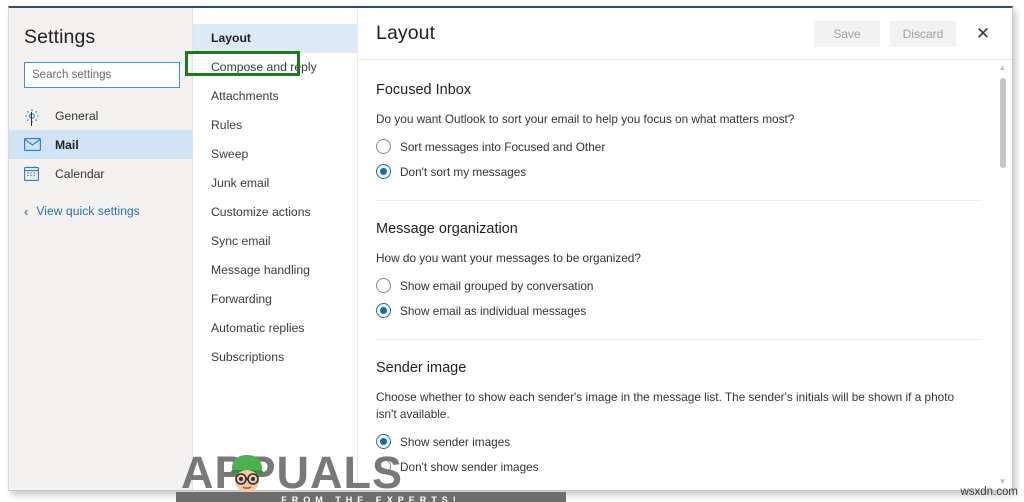 The image size is (1024, 502). I want to click on radio-label: Don't sort my messages, so click(463, 171).